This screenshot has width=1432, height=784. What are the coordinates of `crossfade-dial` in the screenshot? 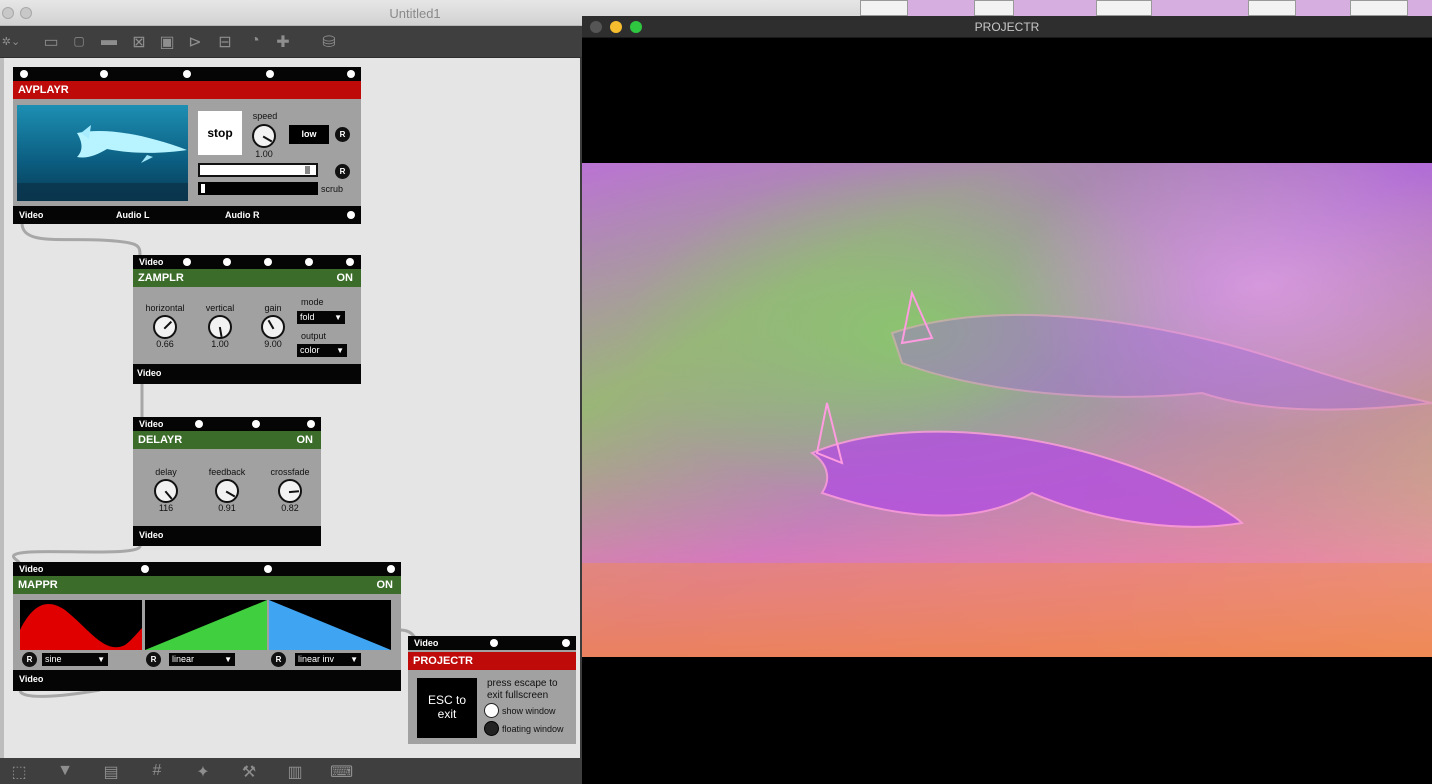 It's located at (290, 491).